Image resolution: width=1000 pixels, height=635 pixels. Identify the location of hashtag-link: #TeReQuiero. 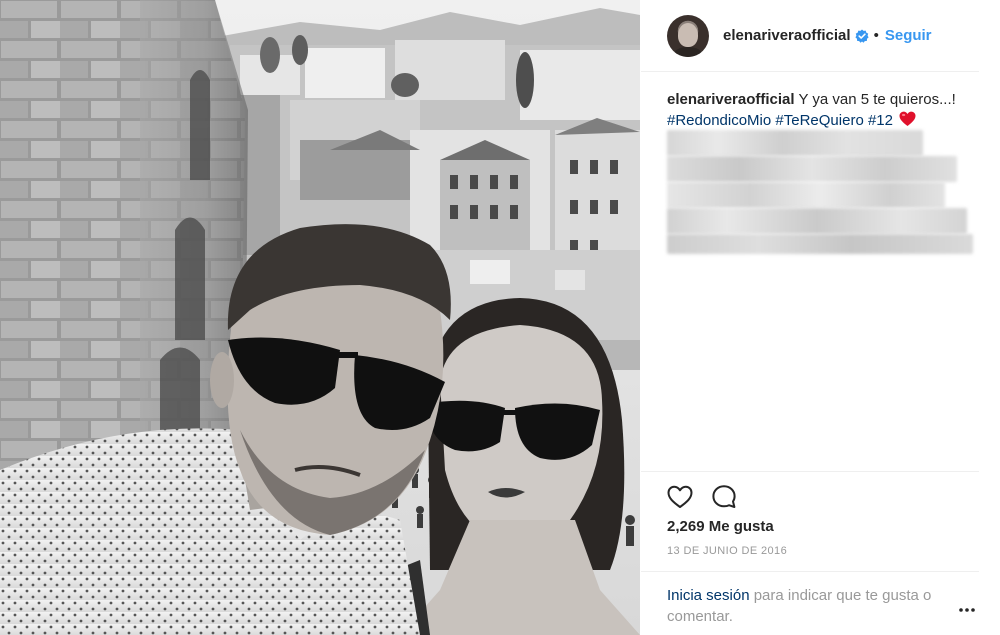
(819, 120).